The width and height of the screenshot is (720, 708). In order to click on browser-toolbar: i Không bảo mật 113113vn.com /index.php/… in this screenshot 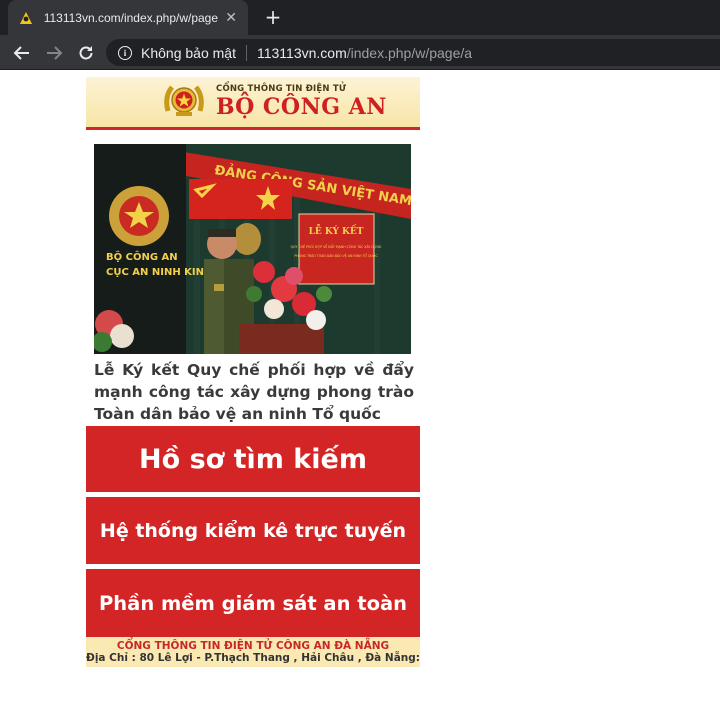, I will do `click(360, 52)`.